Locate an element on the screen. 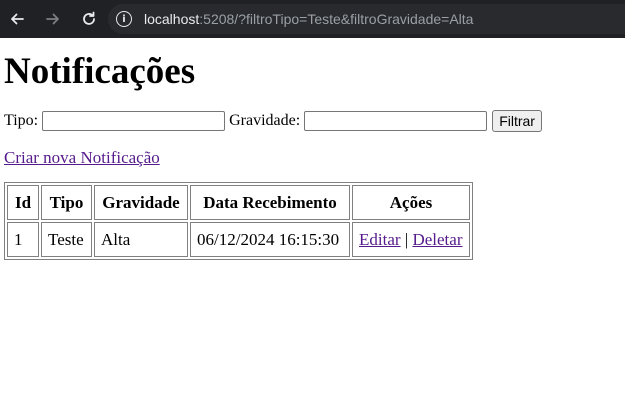  forward-button is located at coordinates (53, 19).